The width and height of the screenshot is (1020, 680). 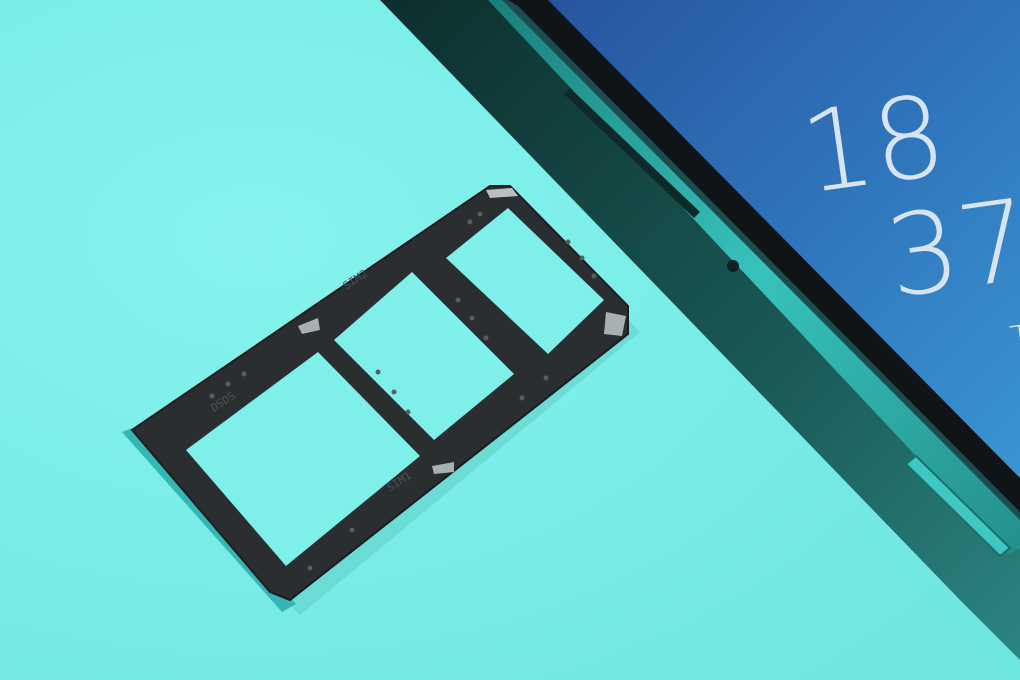 What do you see at coordinates (615, 324) in the screenshot?
I see `tray-tab-right` at bounding box center [615, 324].